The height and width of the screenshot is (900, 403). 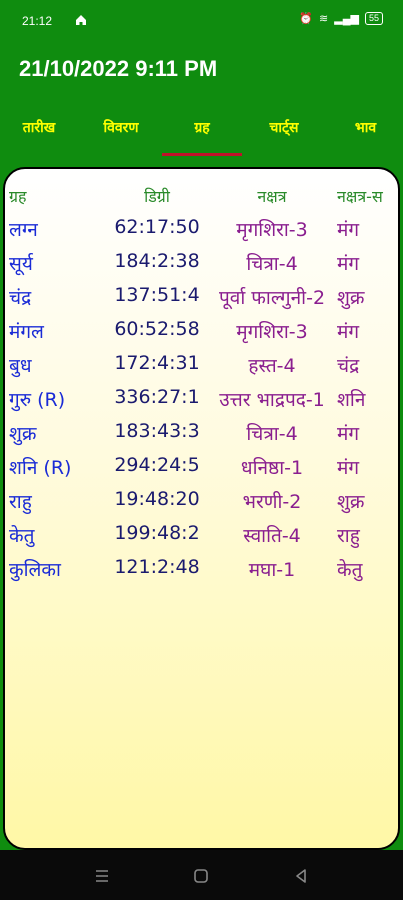 I want to click on planet-degree: 62:17:50, so click(x=157, y=227).